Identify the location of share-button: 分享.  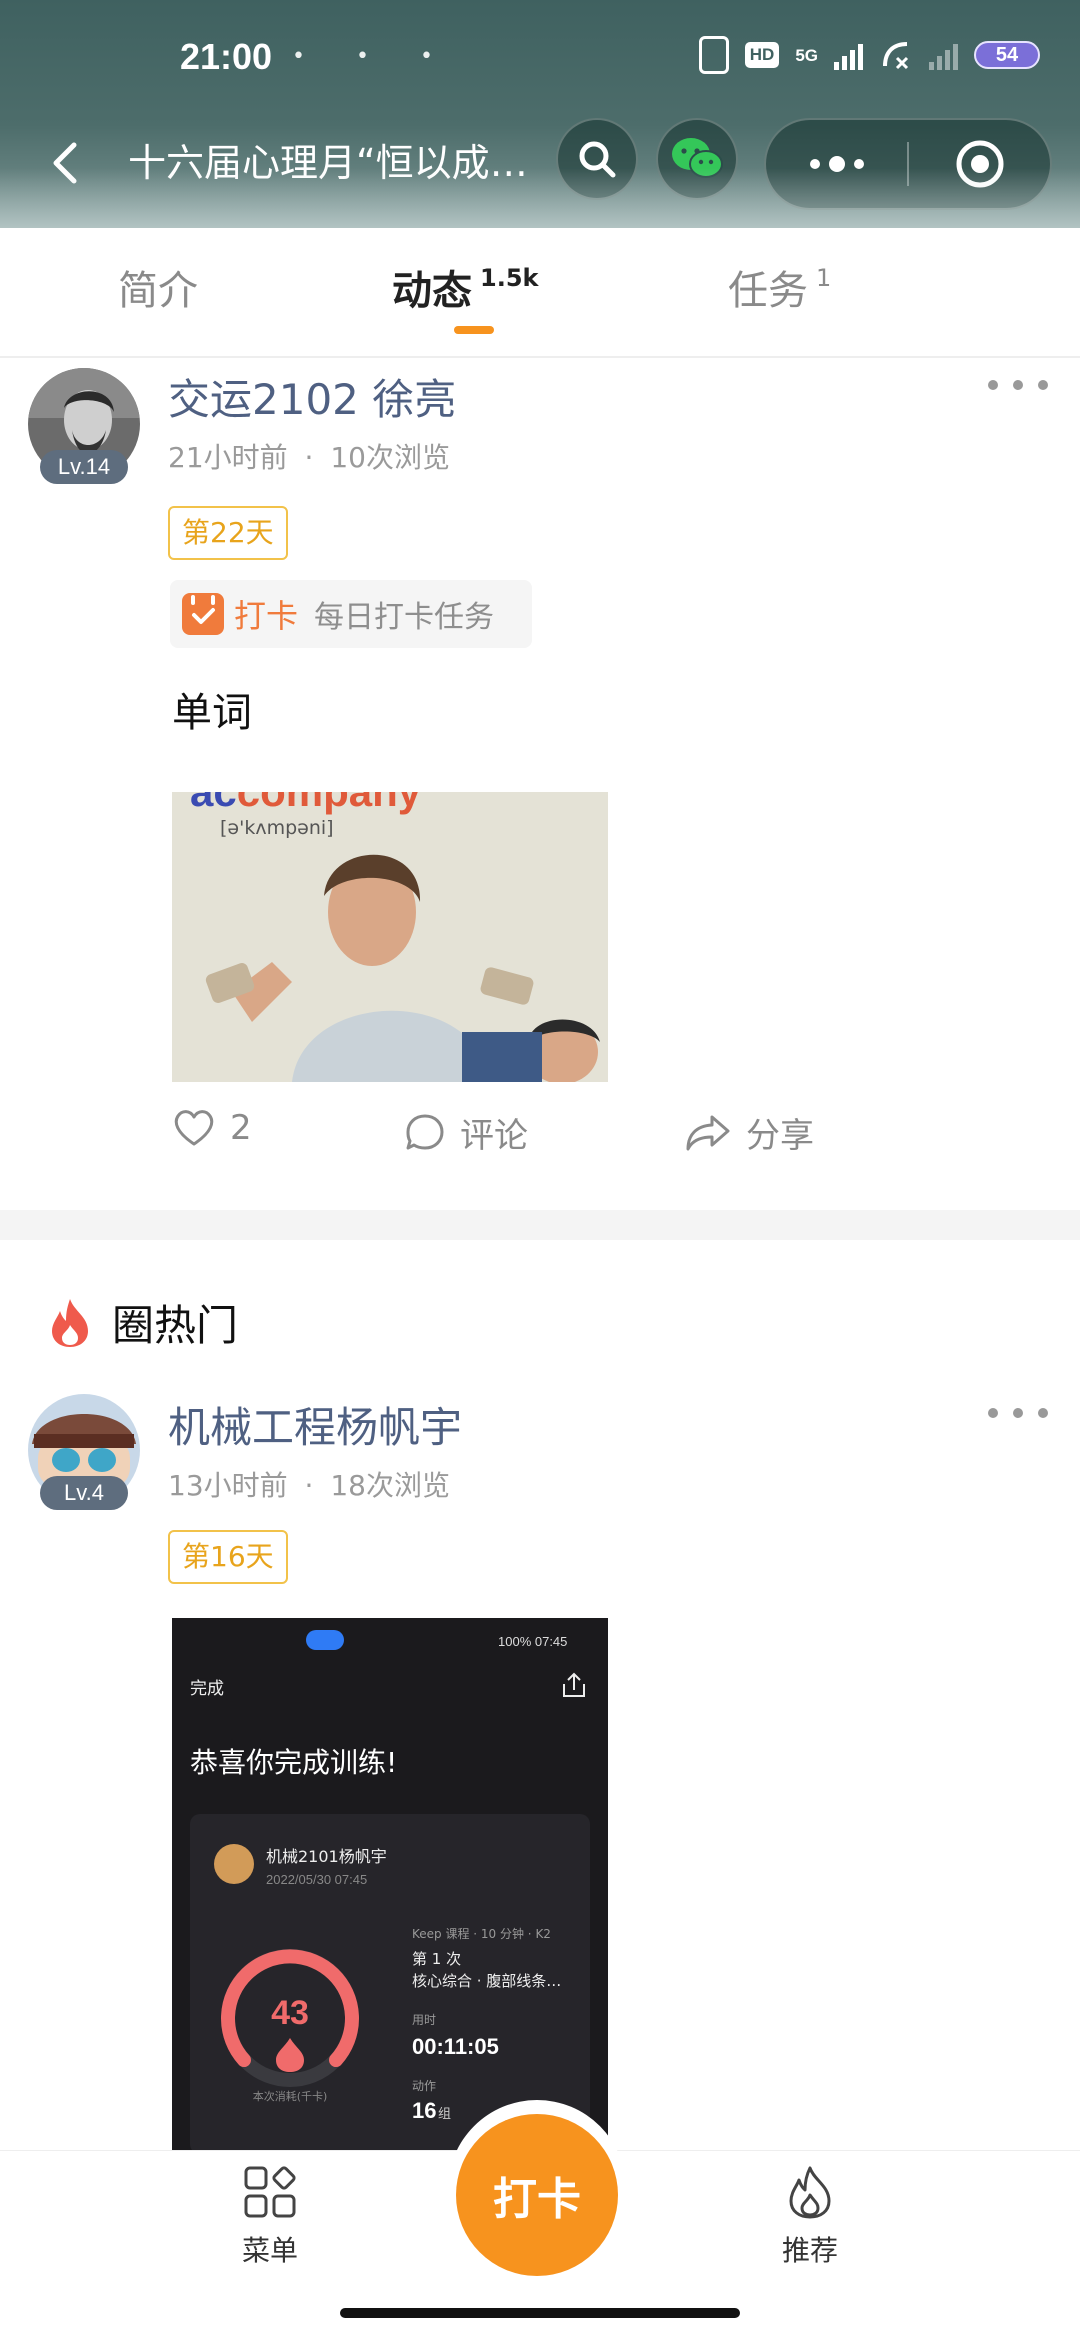
(749, 1132).